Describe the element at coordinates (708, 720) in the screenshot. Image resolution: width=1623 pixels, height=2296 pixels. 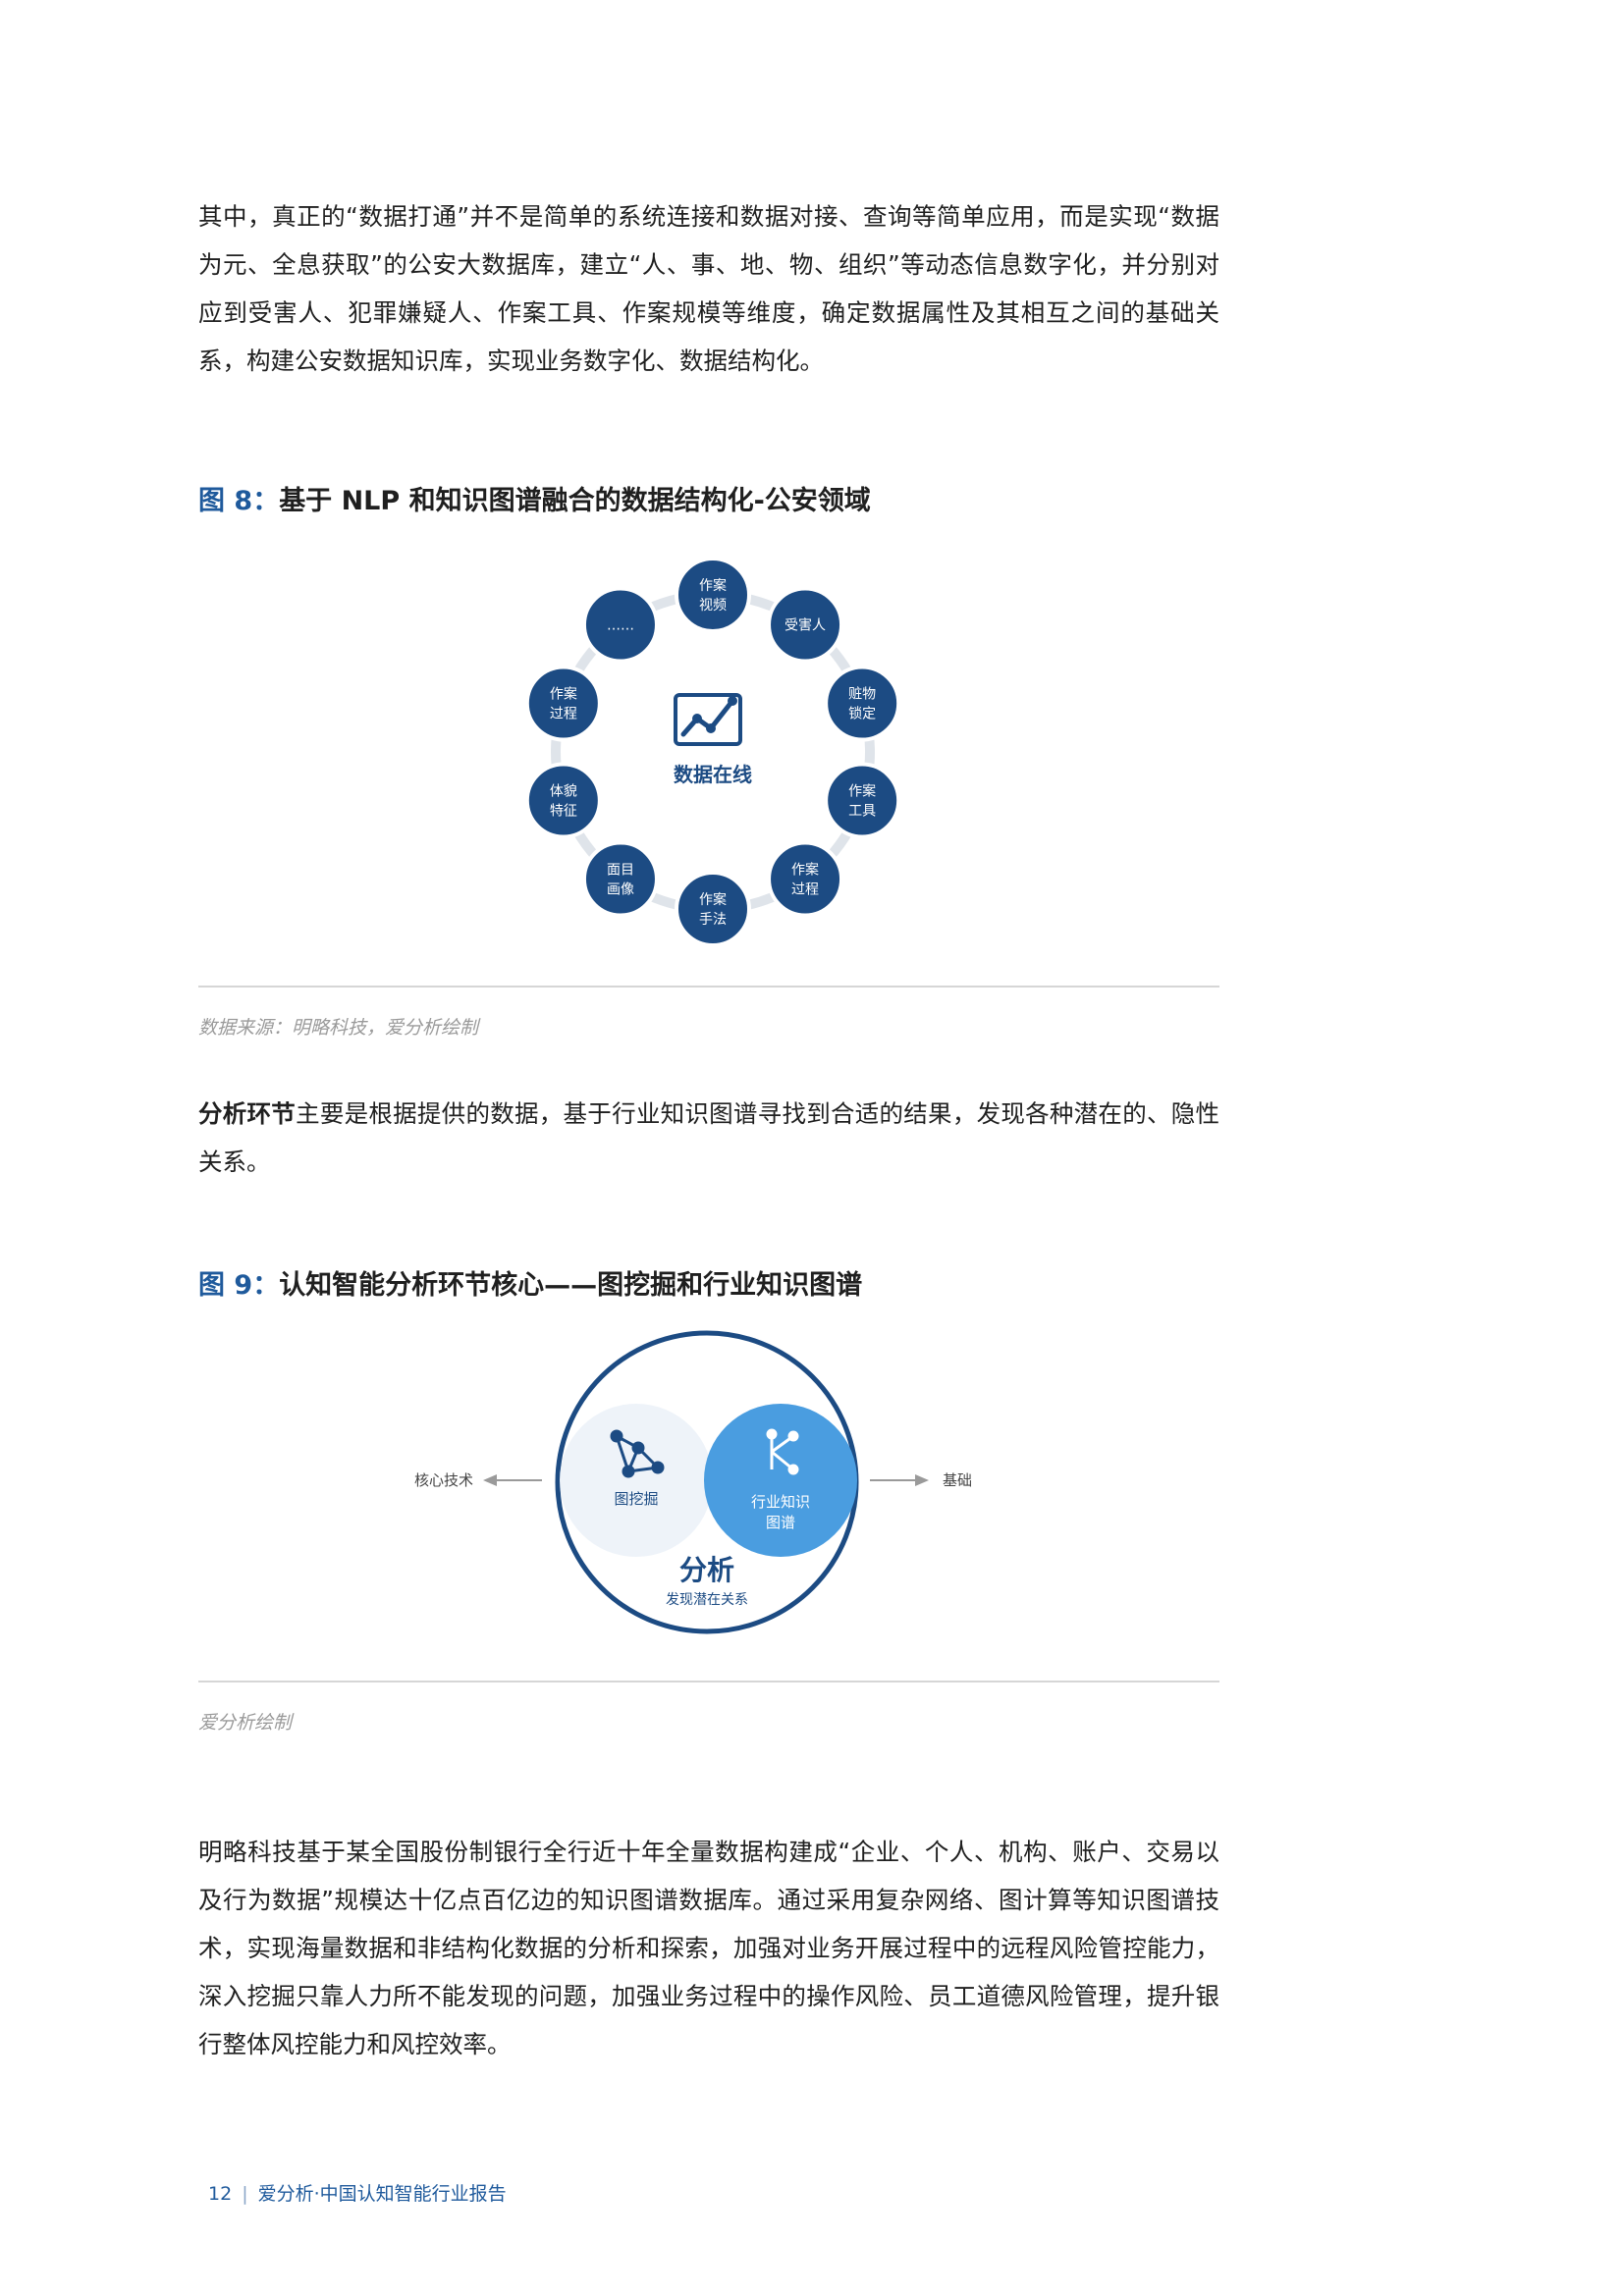
I see `data-online-icon` at that location.